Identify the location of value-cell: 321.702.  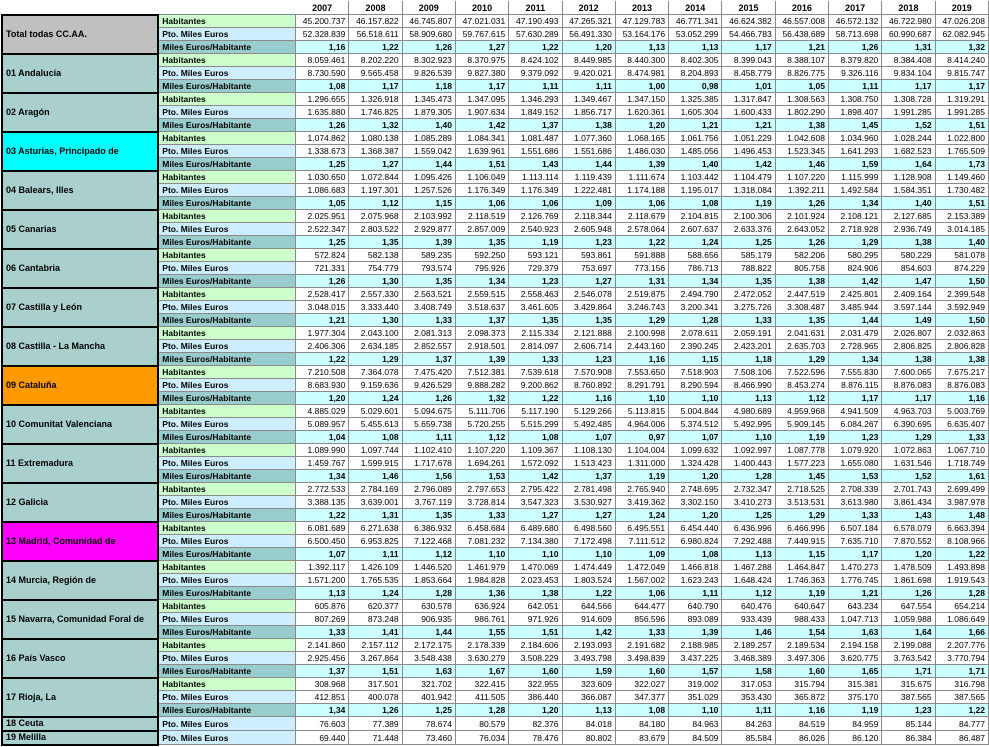
(428, 684).